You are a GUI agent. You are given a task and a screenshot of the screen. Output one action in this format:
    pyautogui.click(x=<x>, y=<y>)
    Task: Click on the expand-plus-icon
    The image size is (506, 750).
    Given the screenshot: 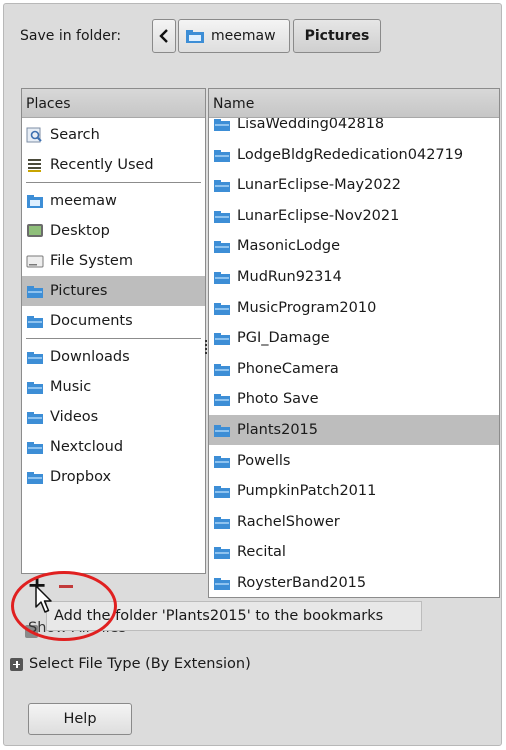 What is the action you would take?
    pyautogui.click(x=16, y=664)
    